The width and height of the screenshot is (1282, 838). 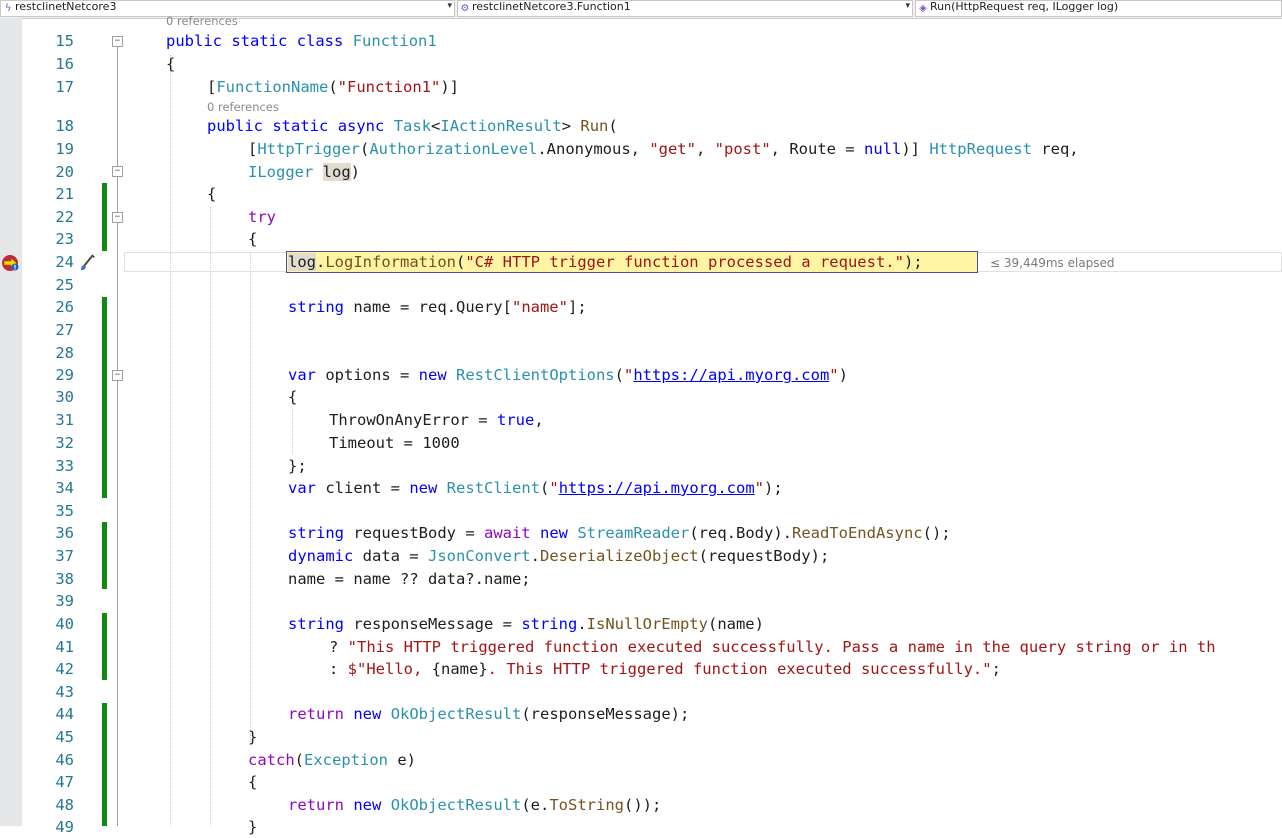 I want to click on line-number: 45, so click(x=64, y=737).